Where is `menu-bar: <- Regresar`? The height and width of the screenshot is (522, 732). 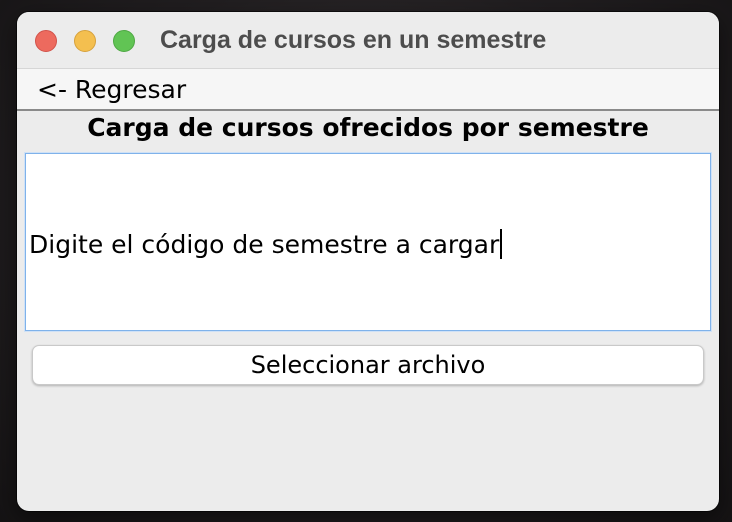 menu-bar: <- Regresar is located at coordinates (368, 90).